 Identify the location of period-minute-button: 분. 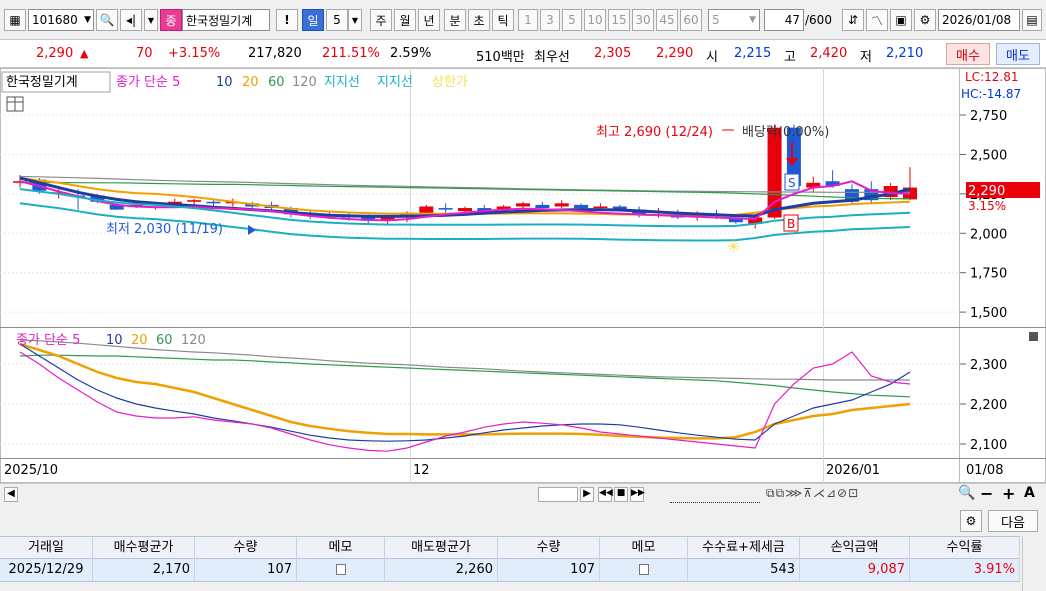
(455, 20).